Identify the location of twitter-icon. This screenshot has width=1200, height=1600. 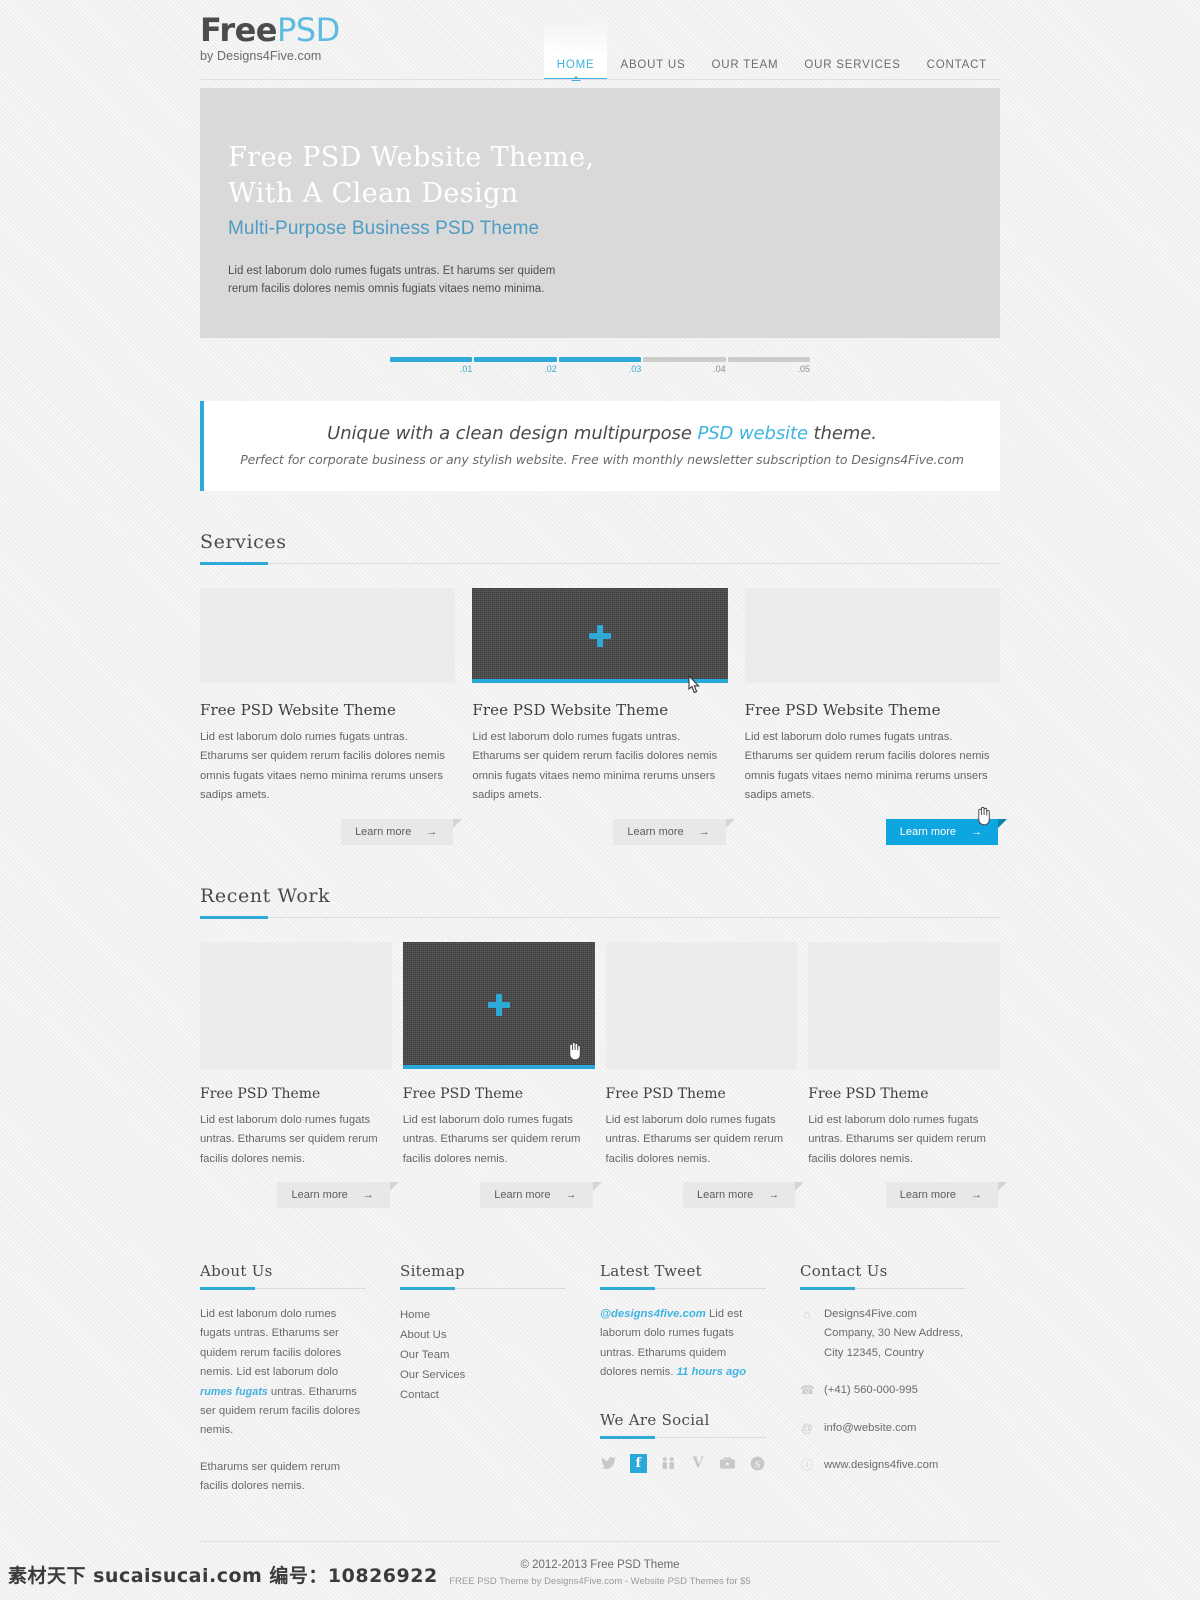
(608, 1463).